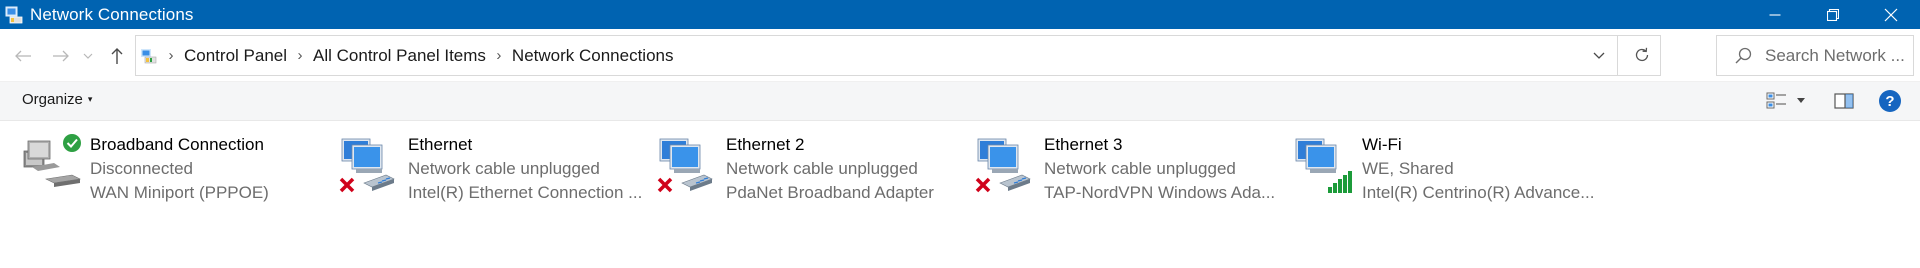 The image size is (1920, 268). I want to click on up-arrow-icon, so click(117, 56).